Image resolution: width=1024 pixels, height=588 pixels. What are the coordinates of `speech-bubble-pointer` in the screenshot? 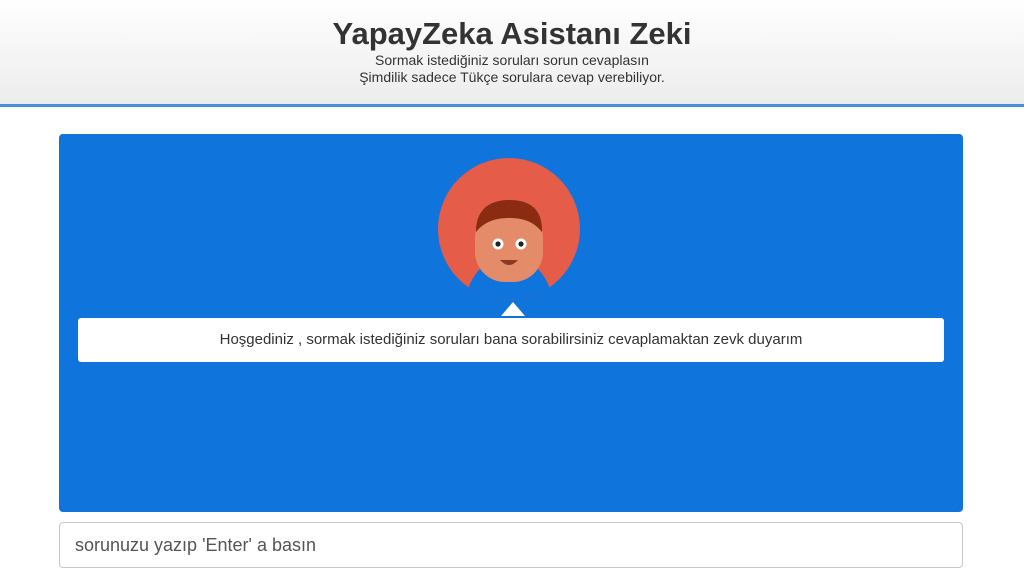 It's located at (513, 309).